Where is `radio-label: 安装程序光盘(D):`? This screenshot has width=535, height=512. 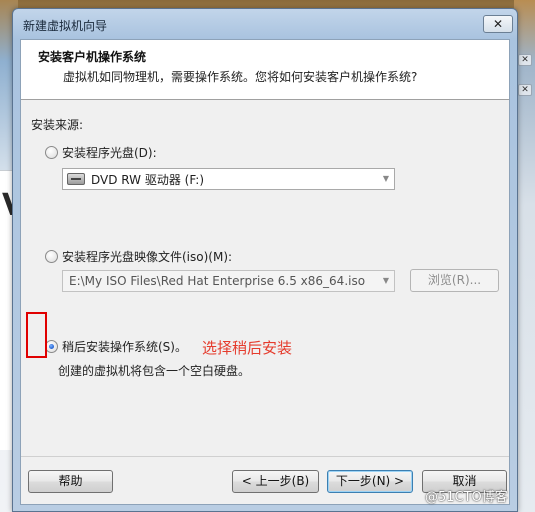 radio-label: 安装程序光盘(D): is located at coordinates (109, 153).